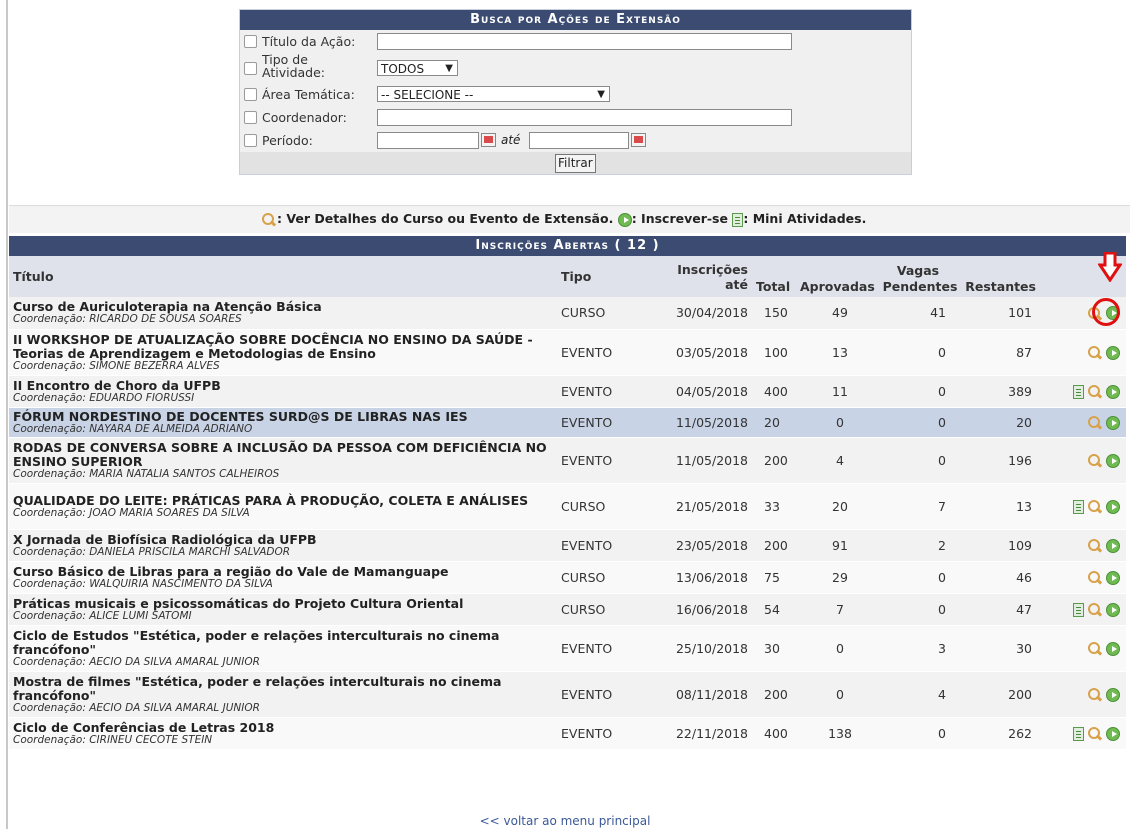 Image resolution: width=1130 pixels, height=829 pixels. I want to click on row-inscricoes-ate: 21/05/2018, so click(707, 506).